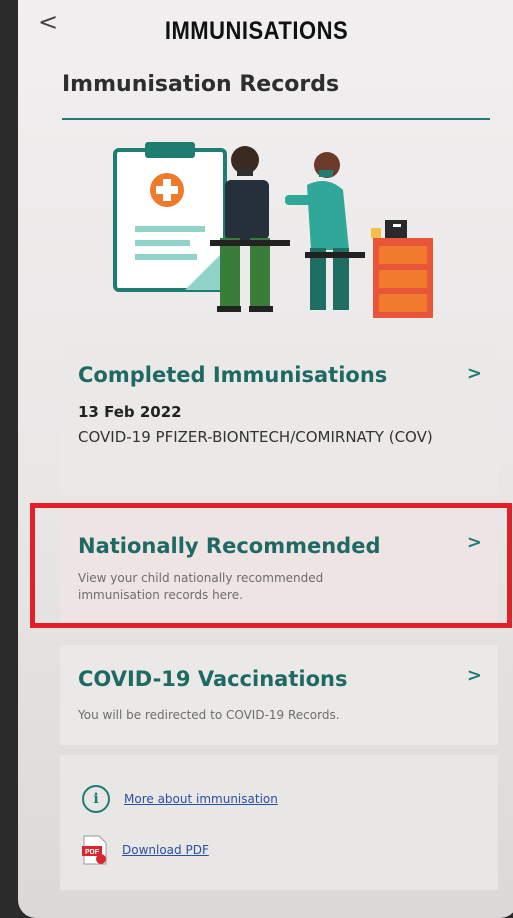 This screenshot has height=918, width=513. I want to click on page-title: IMMUNISATIONS, so click(256, 30).